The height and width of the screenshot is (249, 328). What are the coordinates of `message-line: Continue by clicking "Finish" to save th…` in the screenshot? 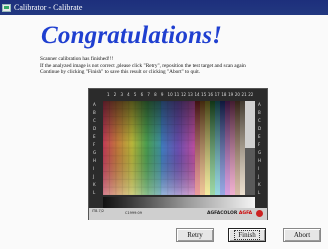 It's located at (120, 72).